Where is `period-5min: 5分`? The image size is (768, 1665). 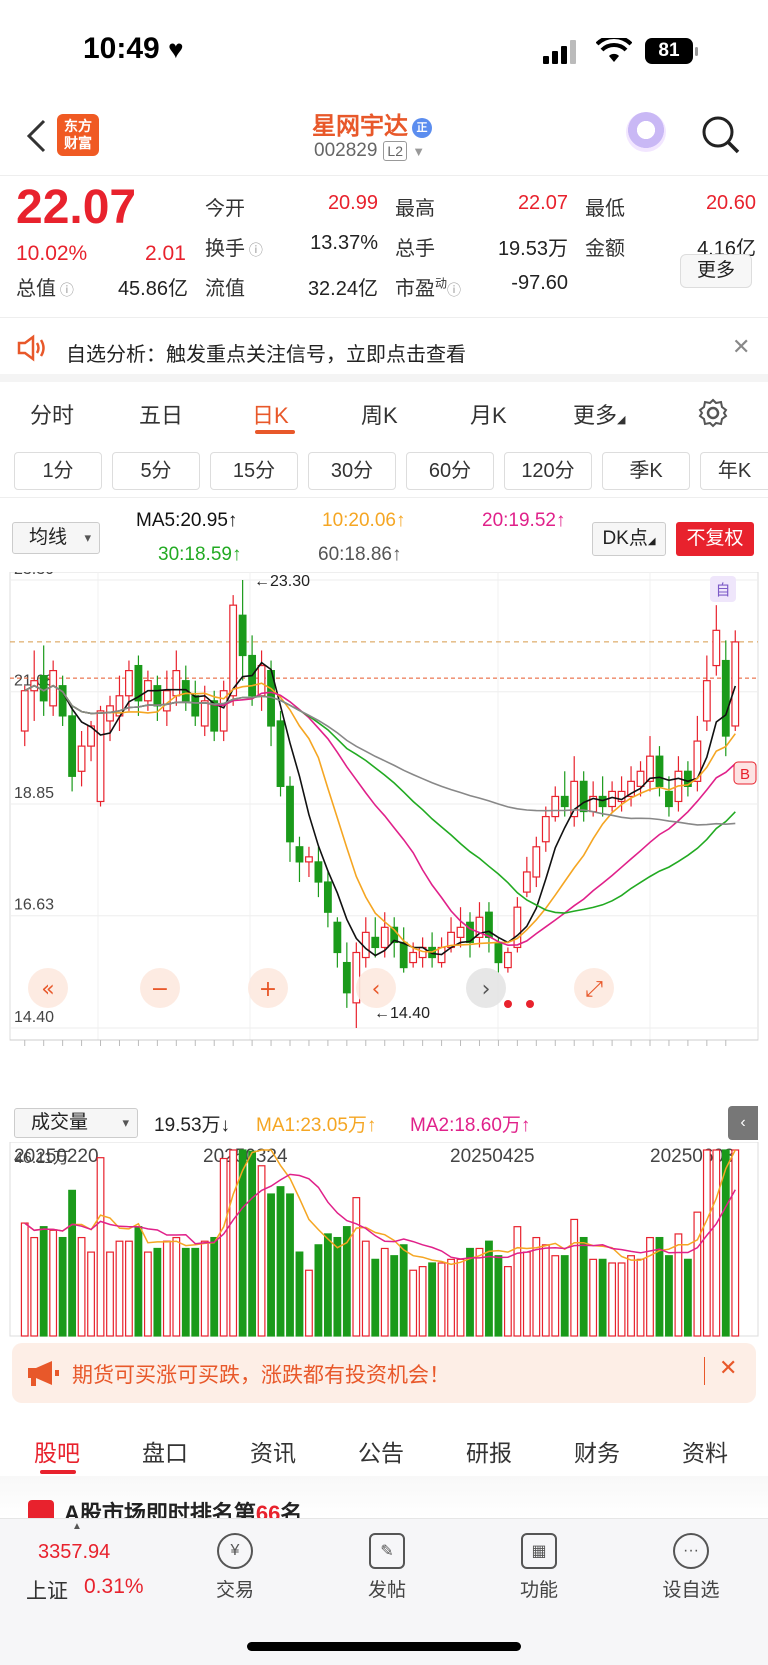
period-5min: 5分 is located at coordinates (156, 471).